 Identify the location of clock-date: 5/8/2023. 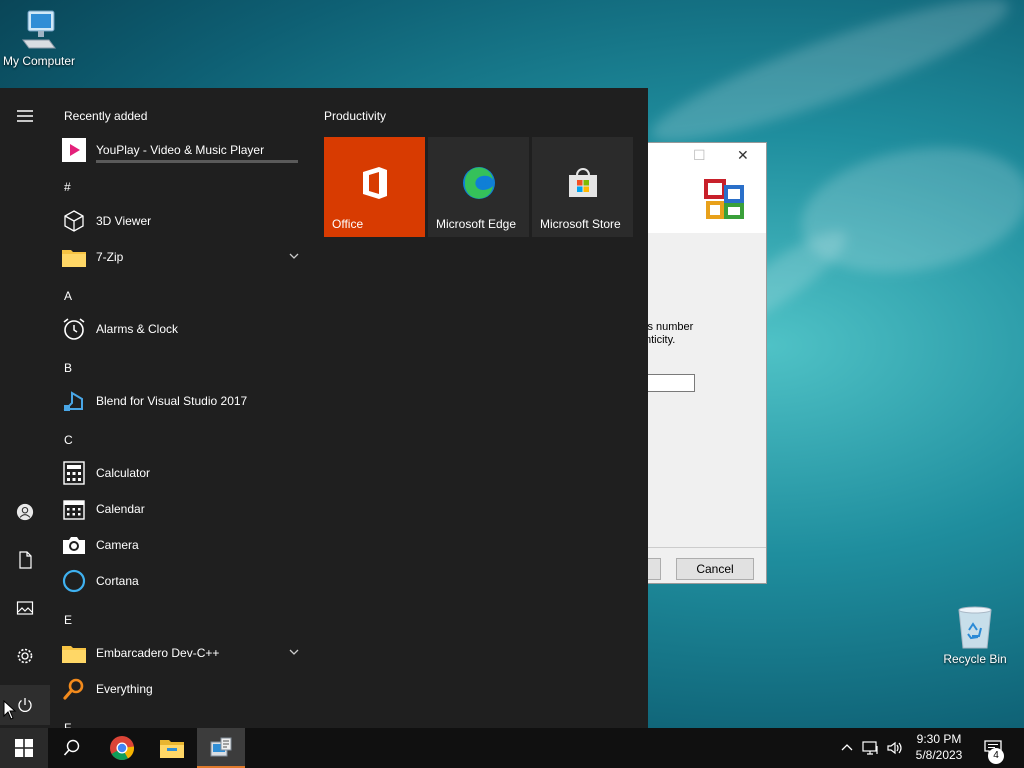
(939, 755).